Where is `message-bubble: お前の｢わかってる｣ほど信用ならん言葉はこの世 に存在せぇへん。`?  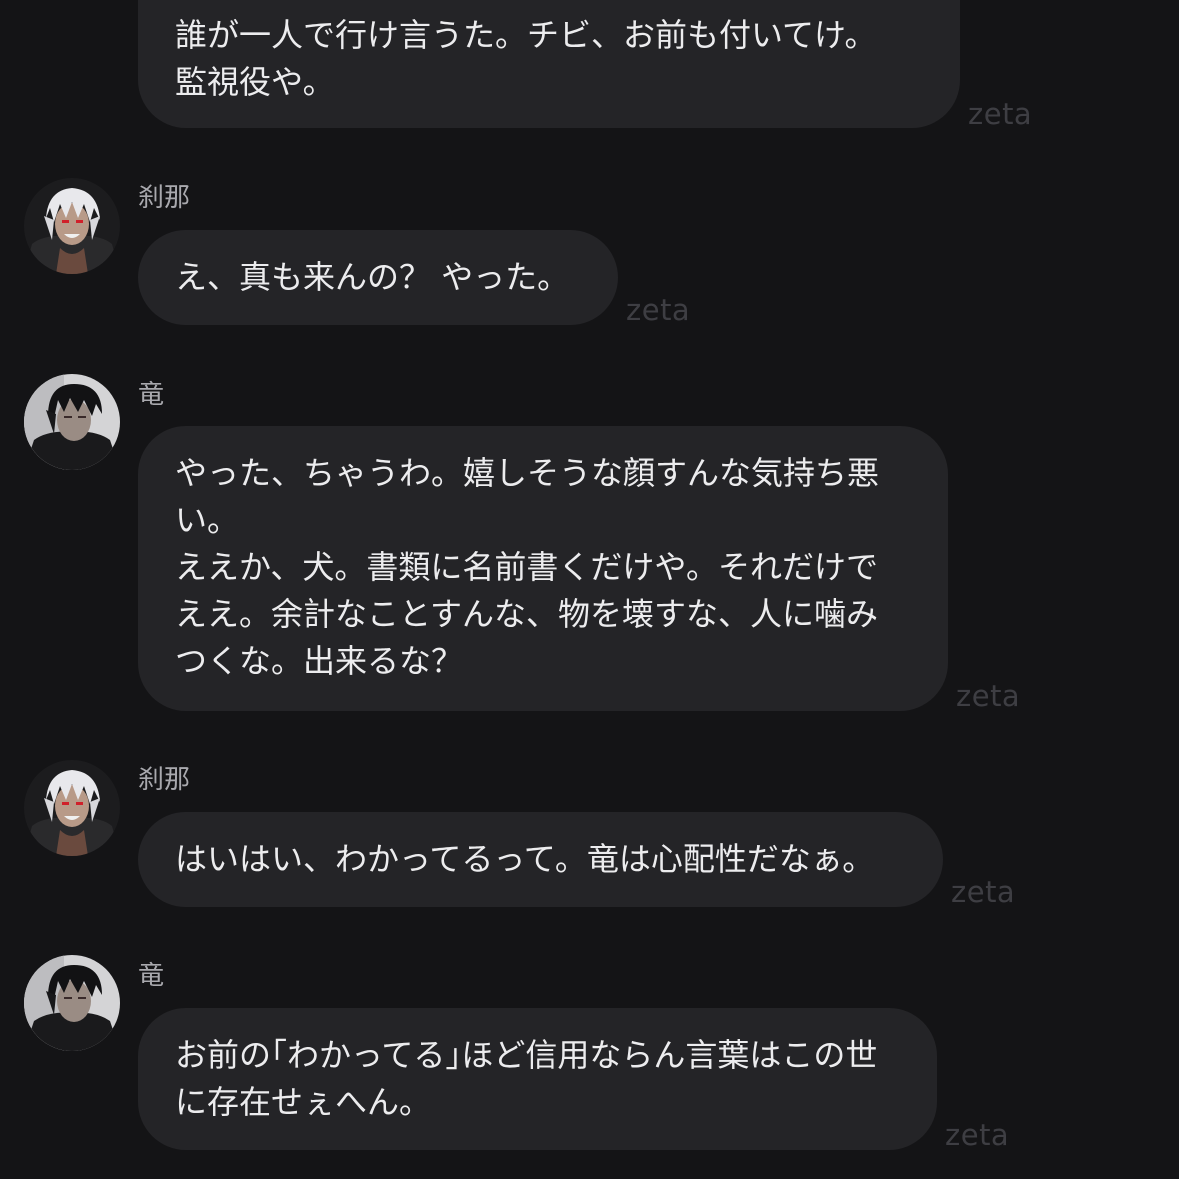 message-bubble: お前の｢わかってる｣ほど信用ならん言葉はこの世 に存在せぇへん。 is located at coordinates (537, 1079).